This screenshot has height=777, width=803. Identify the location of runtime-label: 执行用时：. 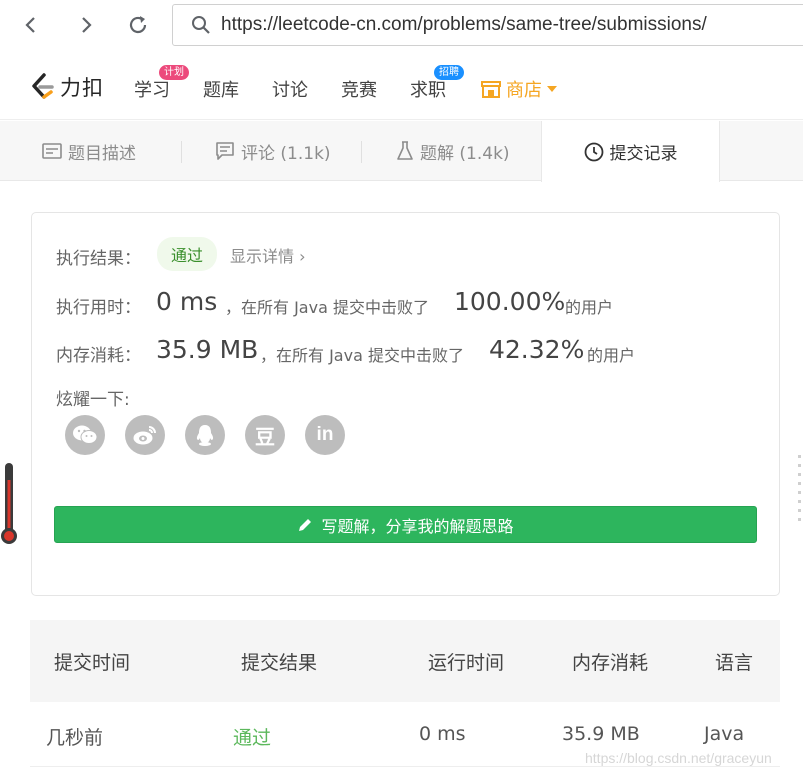
(98, 308).